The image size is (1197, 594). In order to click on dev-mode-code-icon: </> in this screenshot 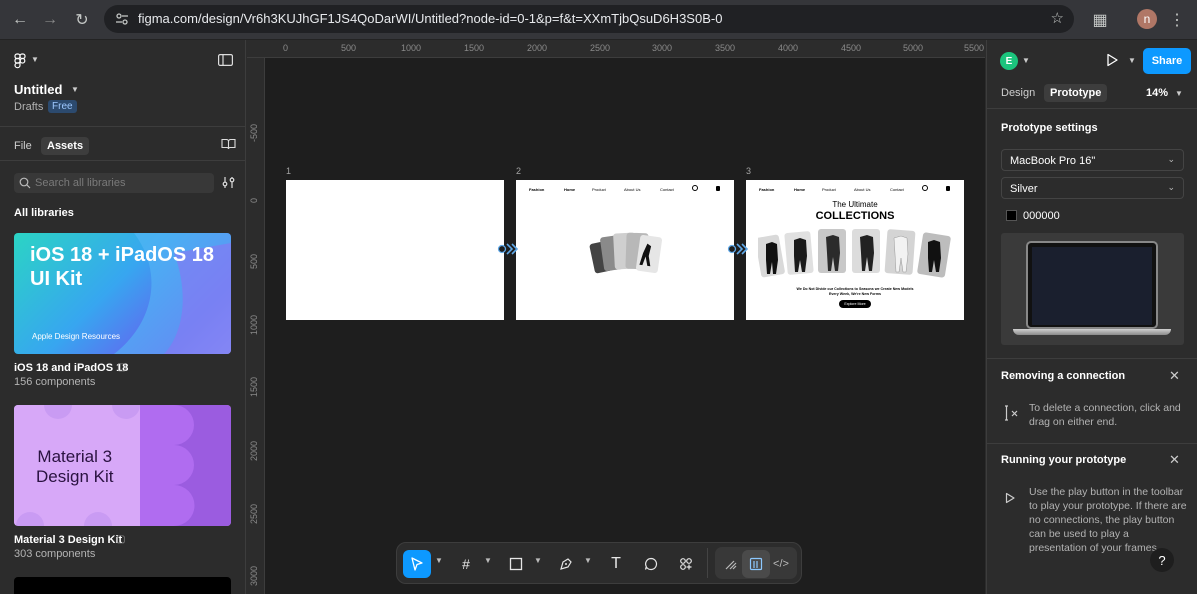, I will do `click(781, 564)`.